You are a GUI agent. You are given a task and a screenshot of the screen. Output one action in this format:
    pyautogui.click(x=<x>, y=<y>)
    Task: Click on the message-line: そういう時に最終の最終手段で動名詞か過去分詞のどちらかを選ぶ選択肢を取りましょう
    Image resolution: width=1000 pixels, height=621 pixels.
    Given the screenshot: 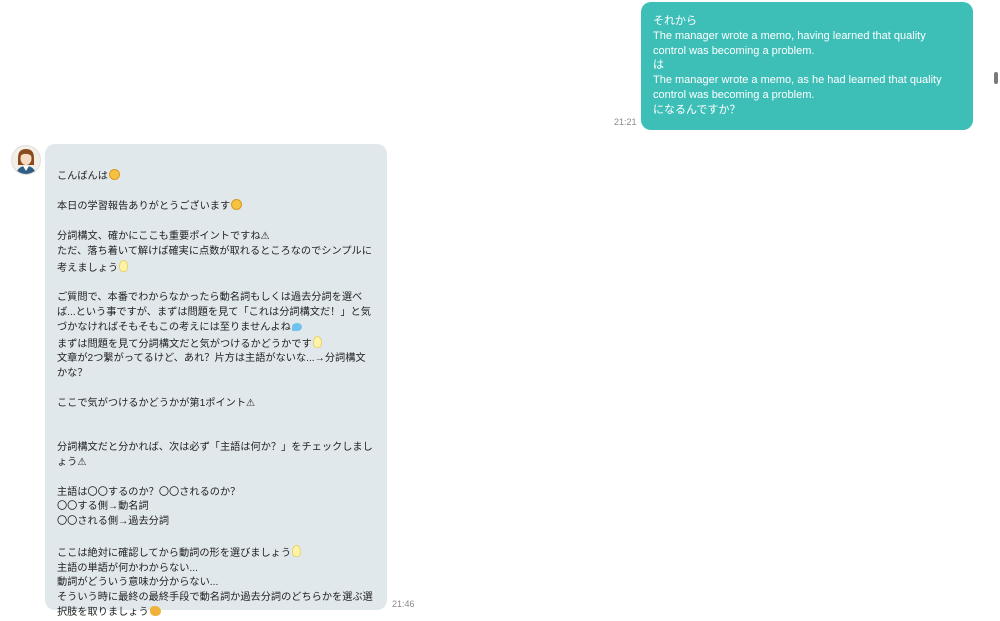 What is the action you would take?
    pyautogui.click(x=215, y=605)
    